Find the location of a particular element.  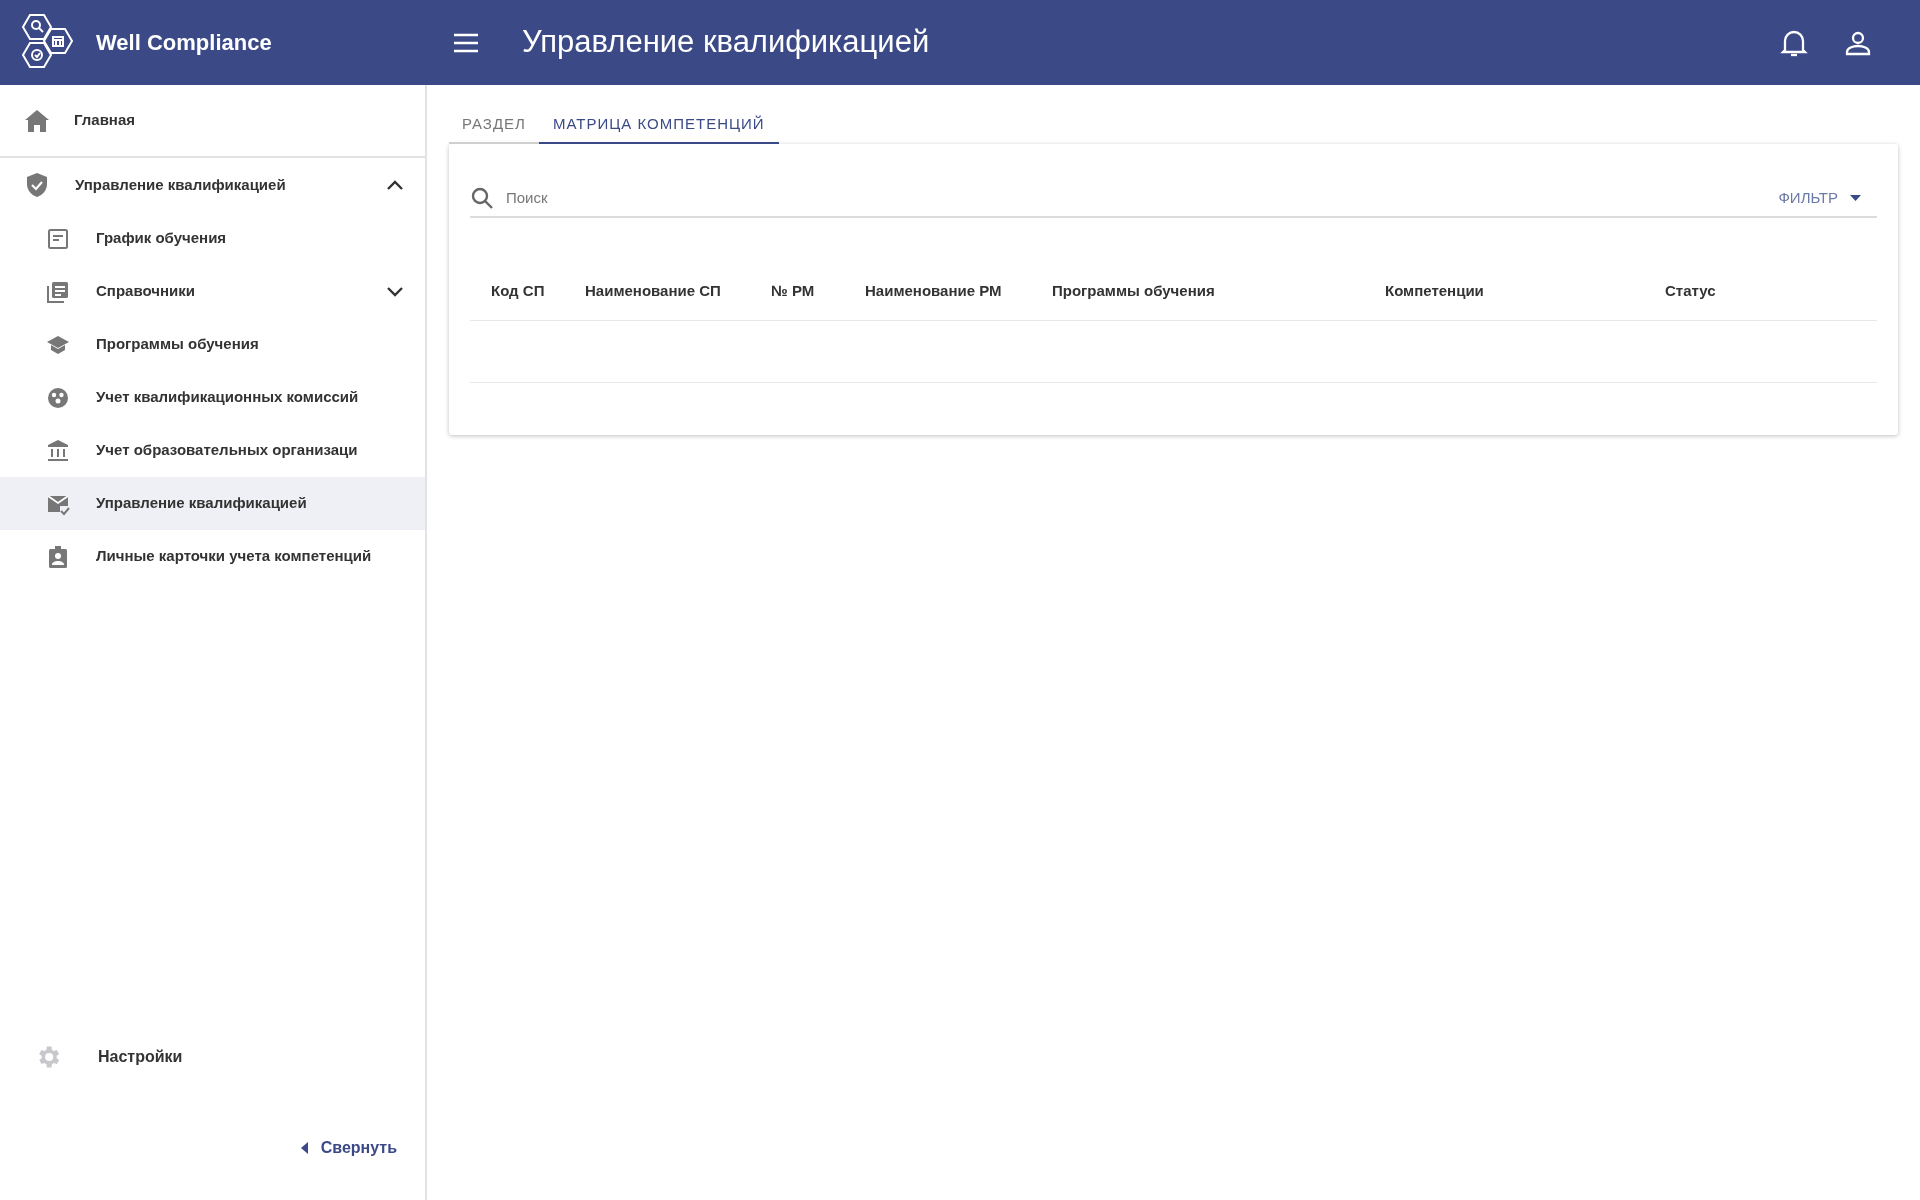

caret-down-icon is located at coordinates (1855, 198).